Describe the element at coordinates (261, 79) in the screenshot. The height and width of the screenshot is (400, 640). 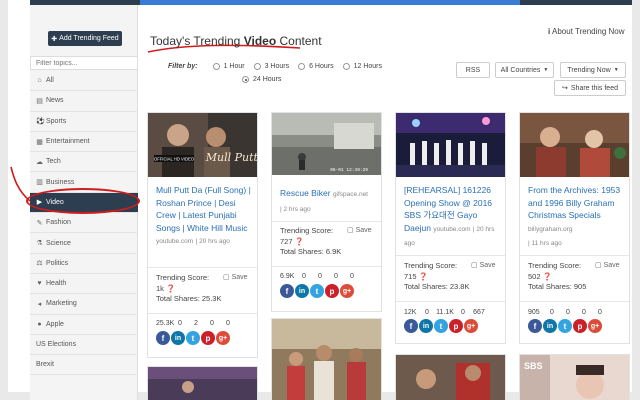
I see `filter-option-24-hours: 24 Hours` at that location.